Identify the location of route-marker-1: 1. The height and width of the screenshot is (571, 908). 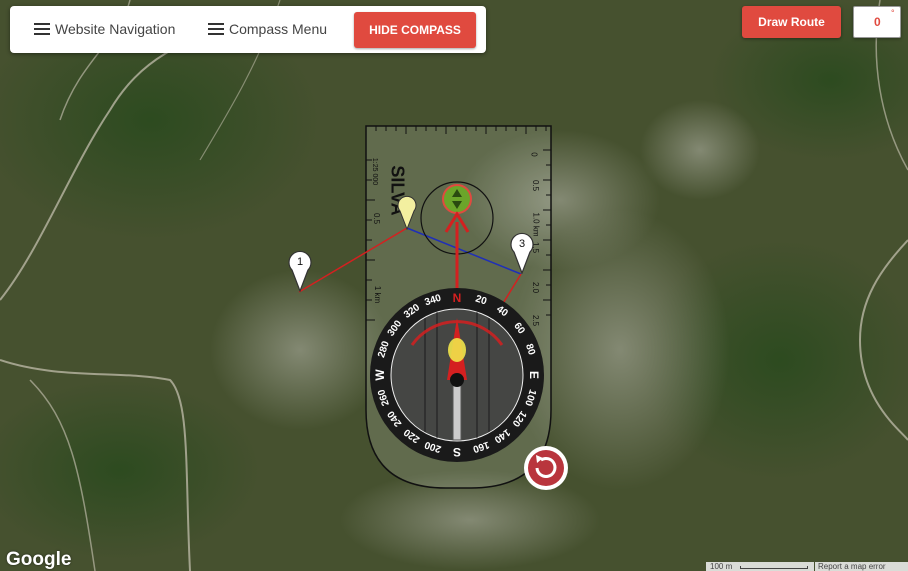
(300, 271).